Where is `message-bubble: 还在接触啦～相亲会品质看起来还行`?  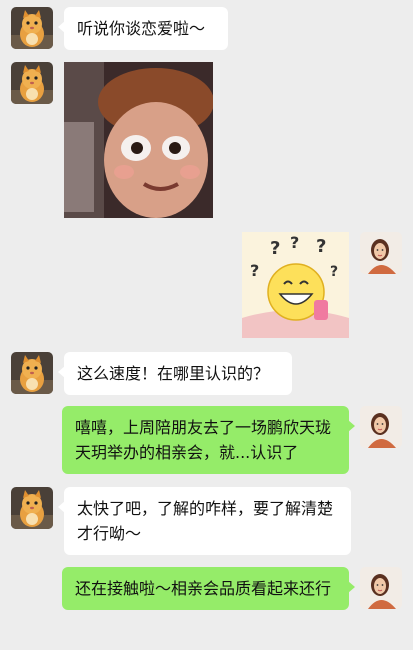 message-bubble: 还在接触啦～相亲会品质看起来还行 is located at coordinates (208, 588).